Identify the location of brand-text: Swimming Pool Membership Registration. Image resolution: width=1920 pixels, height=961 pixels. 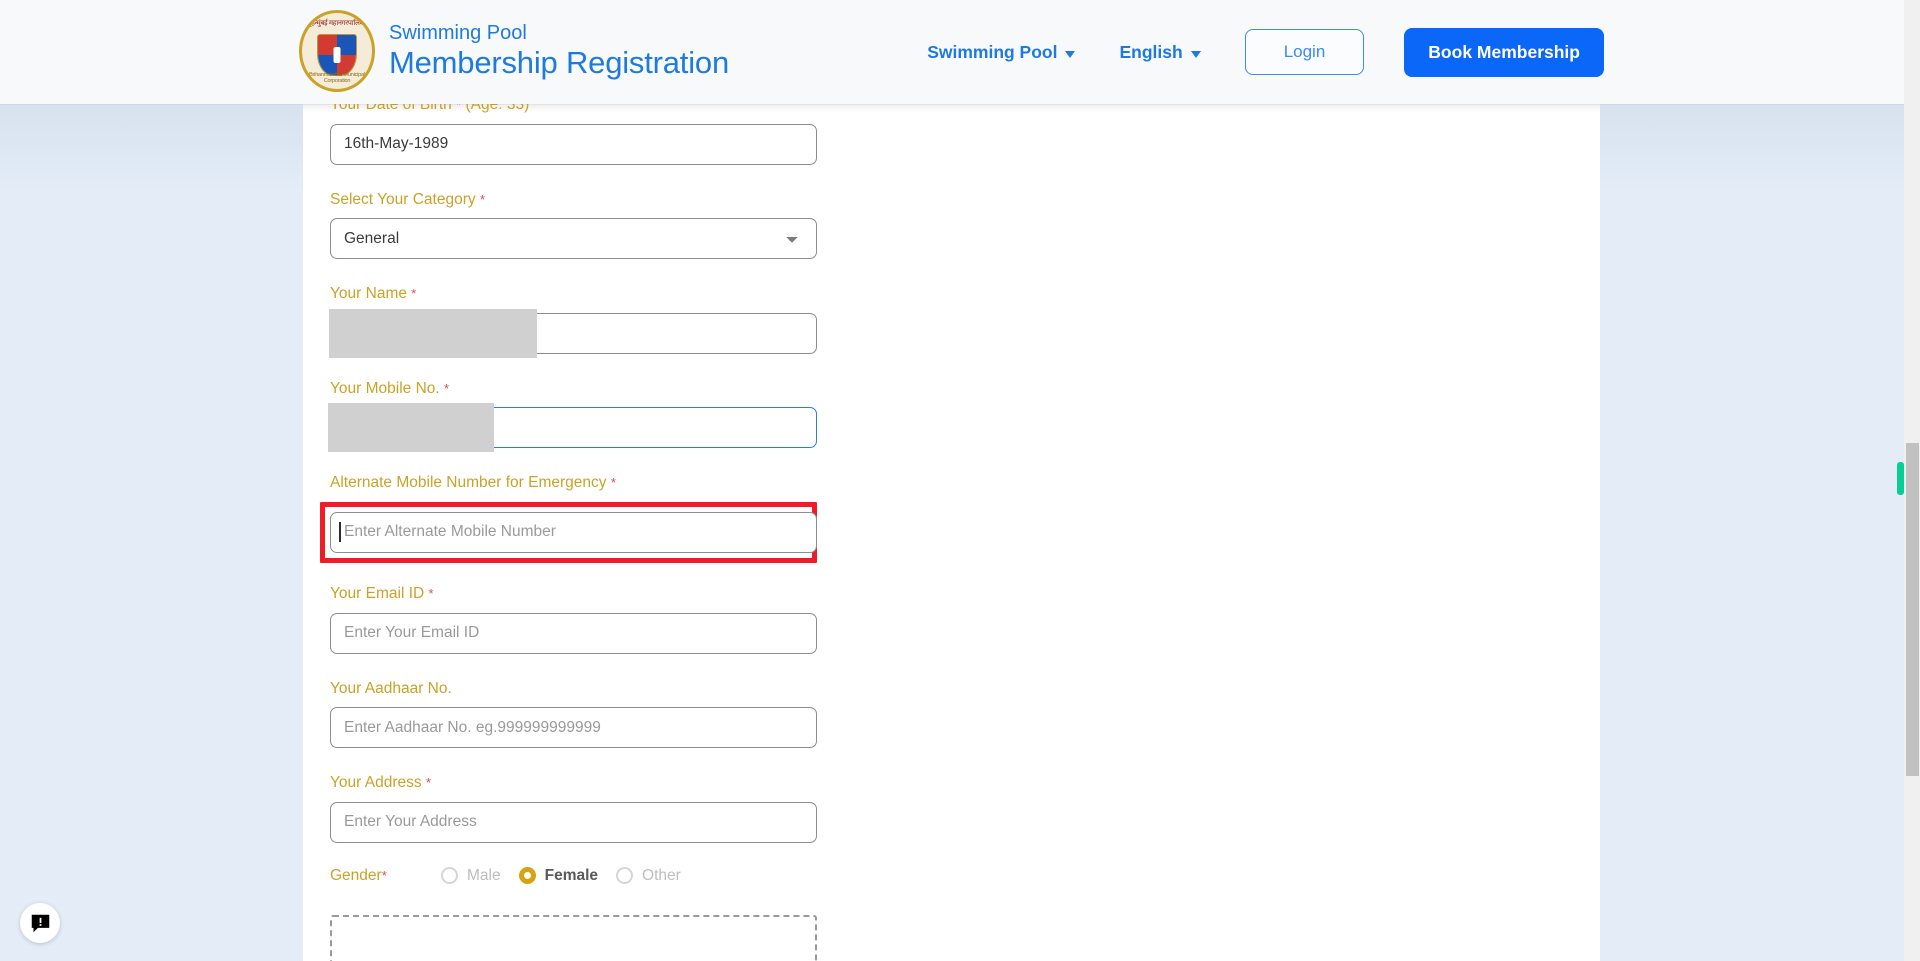
(559, 50).